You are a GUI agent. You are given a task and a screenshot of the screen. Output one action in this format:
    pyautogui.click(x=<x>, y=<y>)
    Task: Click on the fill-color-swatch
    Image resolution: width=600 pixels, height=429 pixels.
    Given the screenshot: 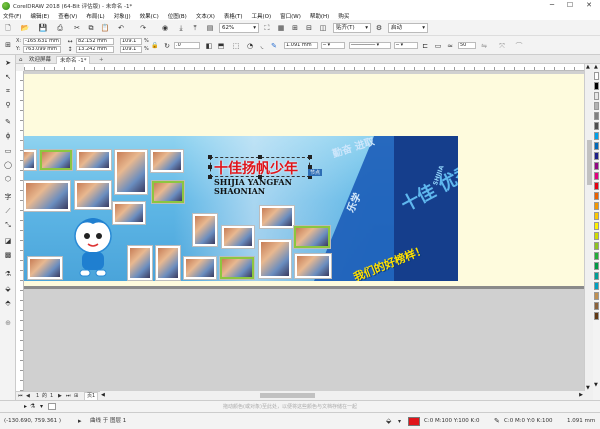 What is the action you would take?
    pyautogui.click(x=414, y=421)
    